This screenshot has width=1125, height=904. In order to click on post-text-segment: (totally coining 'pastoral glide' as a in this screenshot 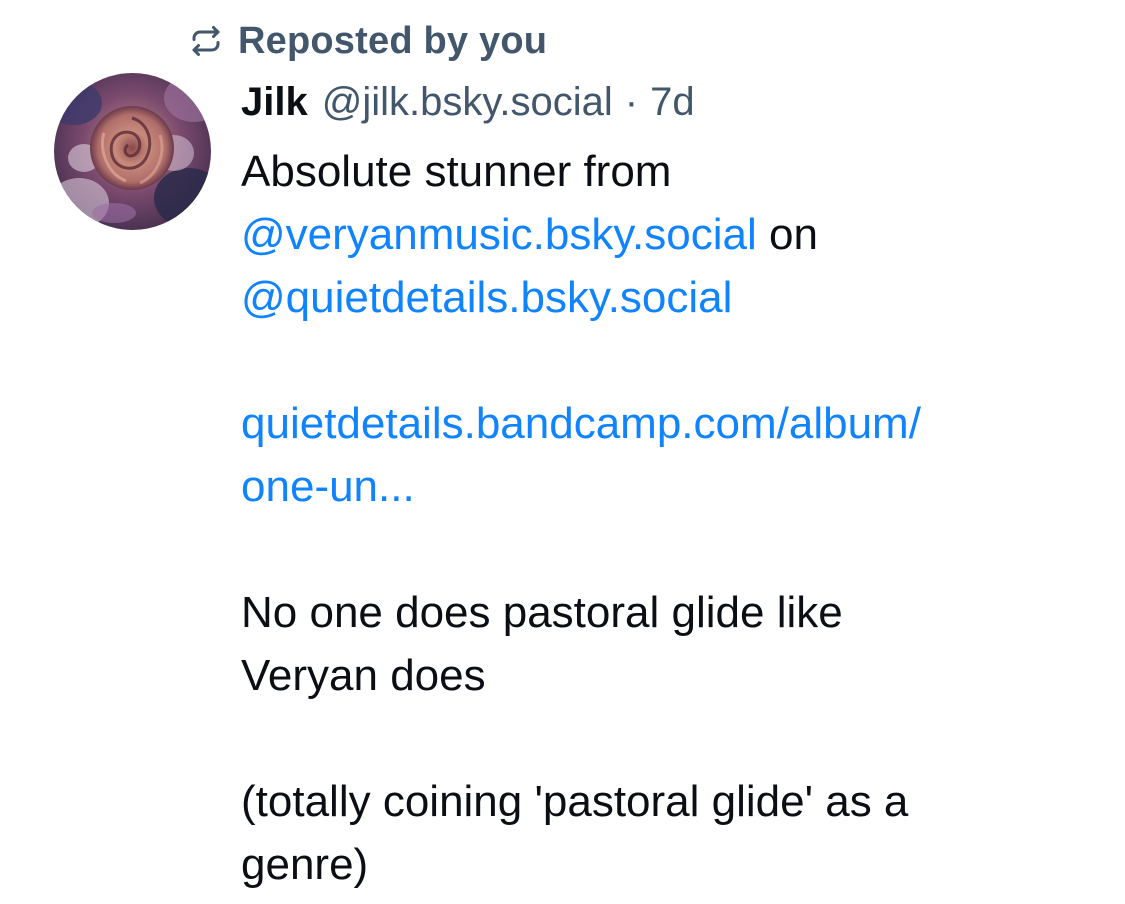, I will do `click(575, 801)`.